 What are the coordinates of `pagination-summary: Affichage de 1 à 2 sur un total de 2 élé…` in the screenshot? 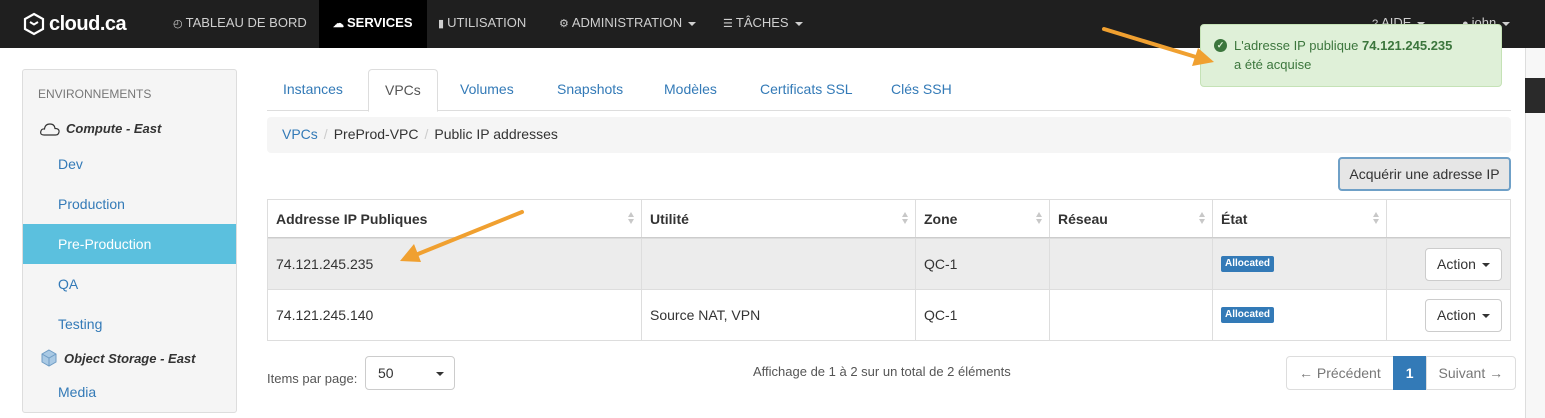 It's located at (882, 371).